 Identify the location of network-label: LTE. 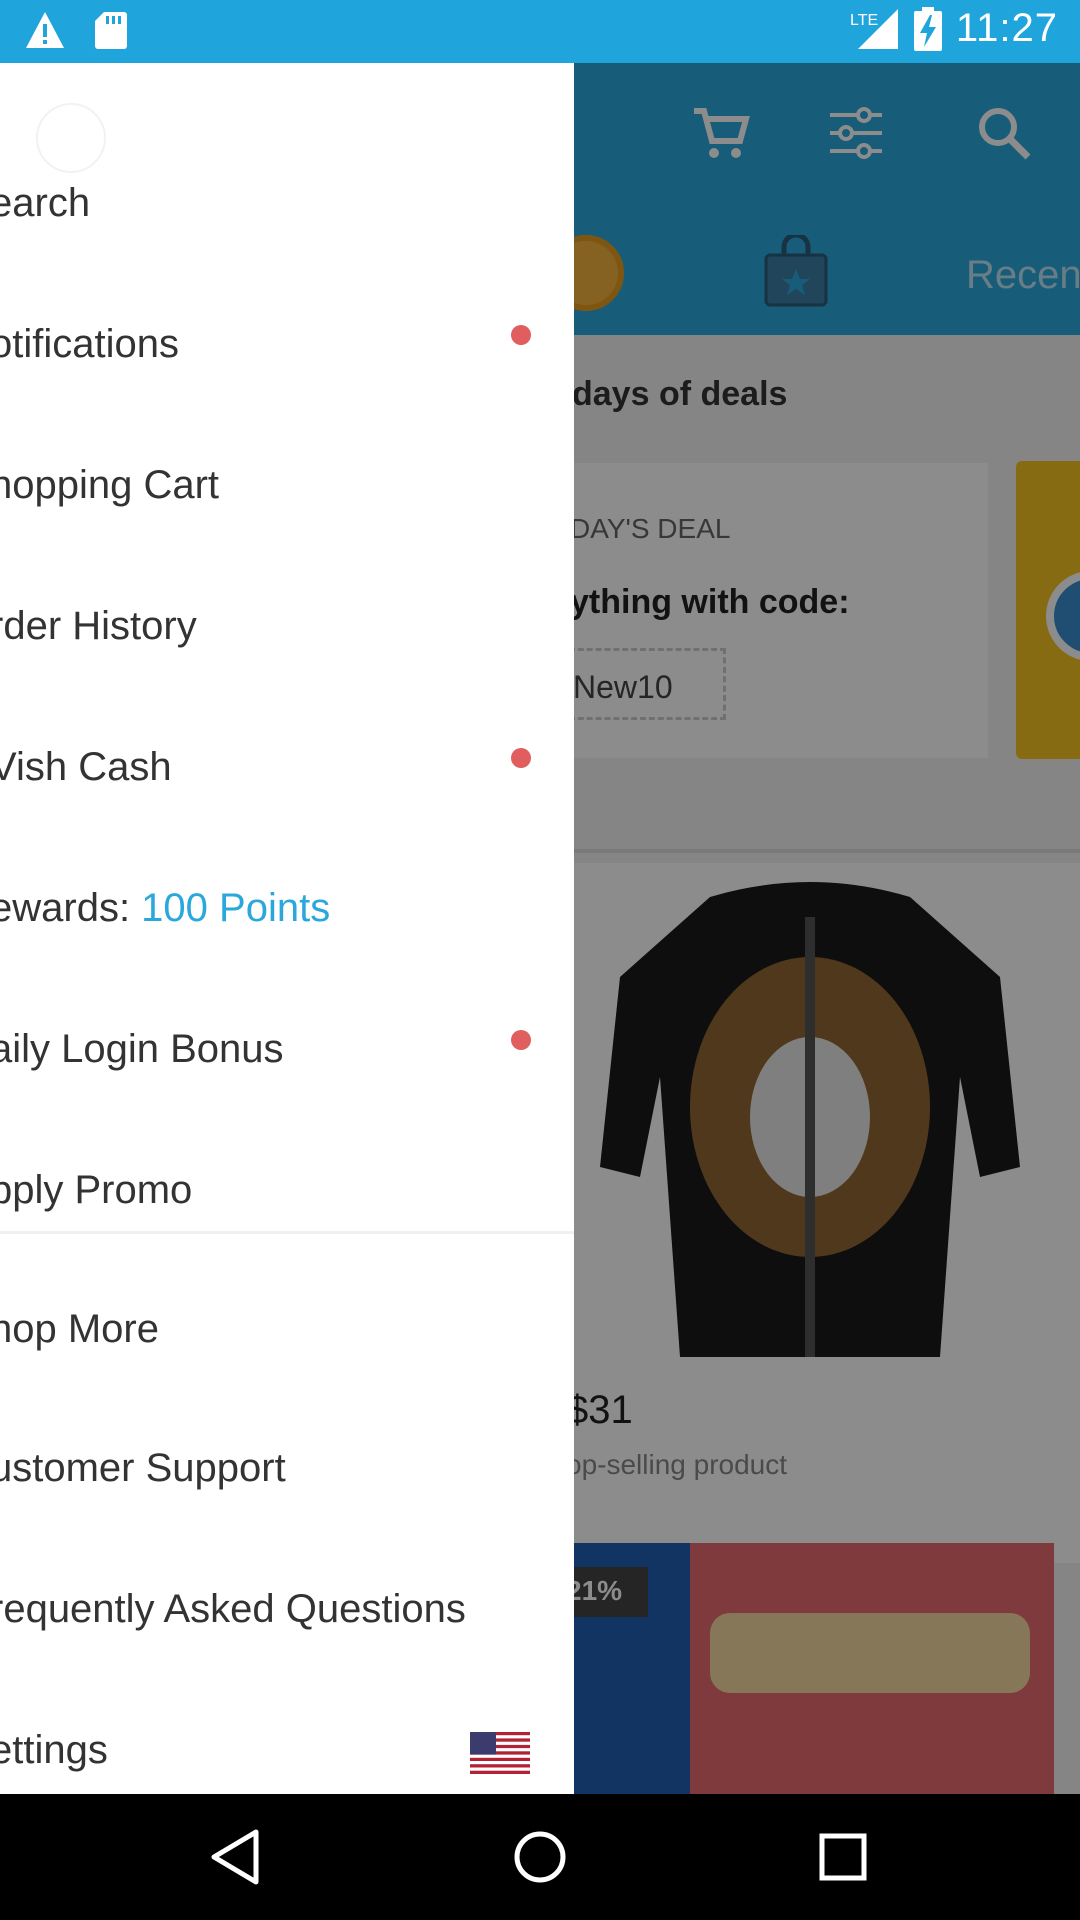
(864, 20).